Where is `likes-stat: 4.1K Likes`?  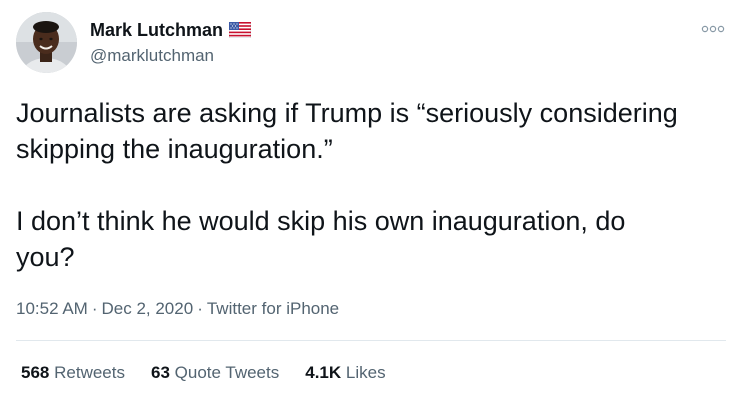 likes-stat: 4.1K Likes is located at coordinates (345, 373).